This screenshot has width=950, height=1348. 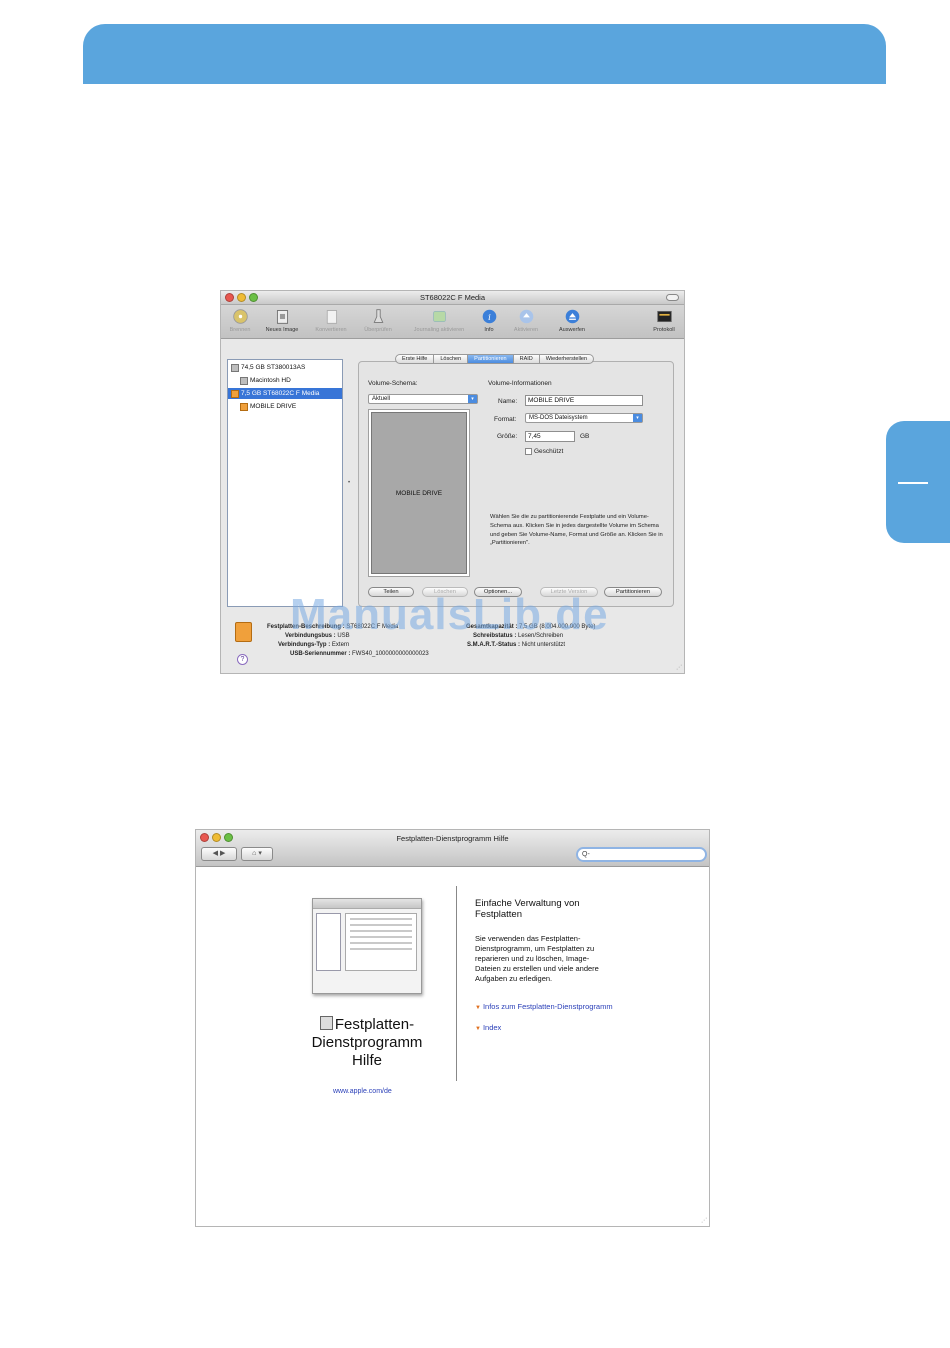 What do you see at coordinates (265, 380) in the screenshot?
I see `sidebar-item-macintosh-hd: Macintosh HD` at bounding box center [265, 380].